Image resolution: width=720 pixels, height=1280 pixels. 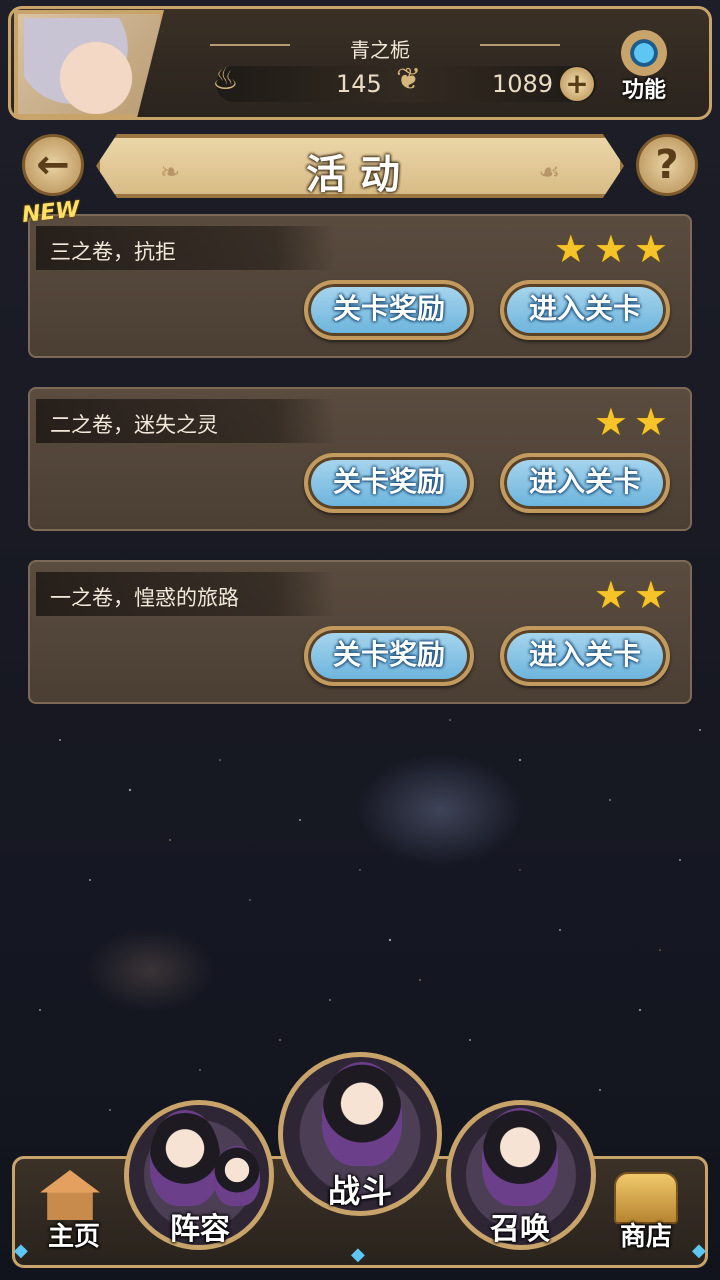 I want to click on function-menu-button: 功能, so click(x=644, y=67).